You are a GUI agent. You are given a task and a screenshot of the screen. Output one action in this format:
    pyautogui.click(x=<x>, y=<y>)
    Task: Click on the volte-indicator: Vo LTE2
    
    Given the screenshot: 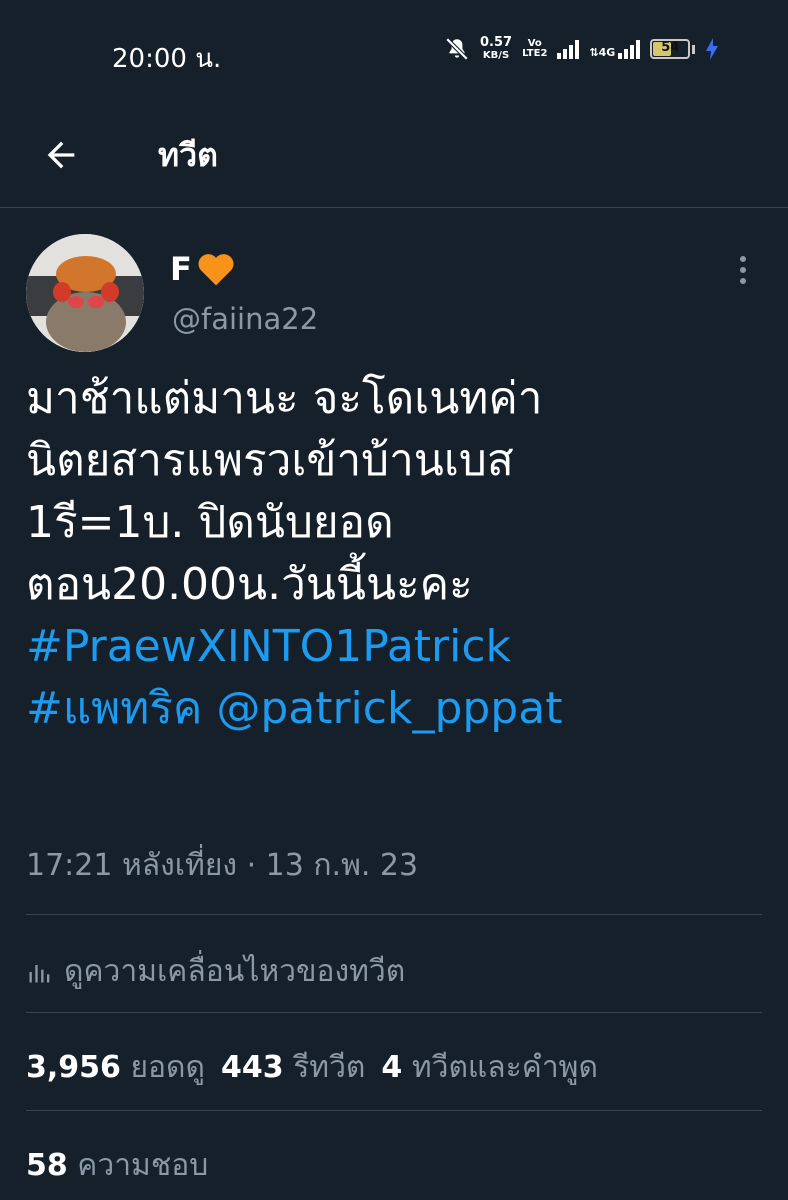 What is the action you would take?
    pyautogui.click(x=534, y=49)
    